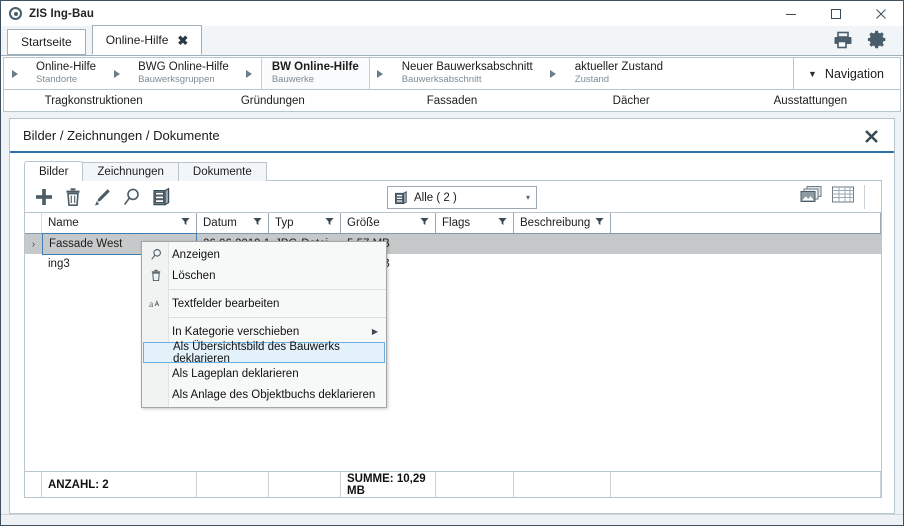 This screenshot has height=526, width=904. Describe the element at coordinates (631, 101) in the screenshot. I see `subnav-item-daecher: Dächer` at that location.